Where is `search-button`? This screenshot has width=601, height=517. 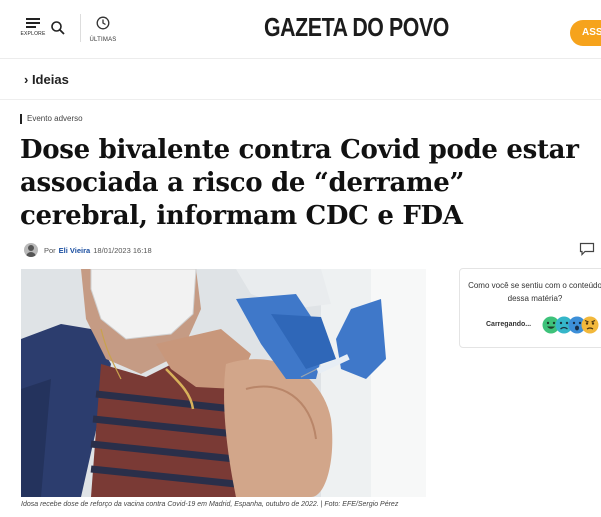 search-button is located at coordinates (58, 28).